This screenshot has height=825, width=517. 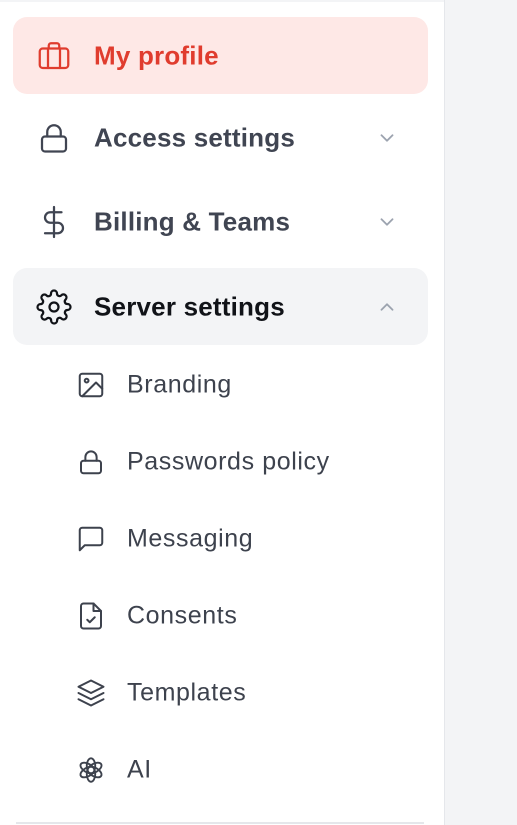 I want to click on layers-icon, so click(x=91, y=693).